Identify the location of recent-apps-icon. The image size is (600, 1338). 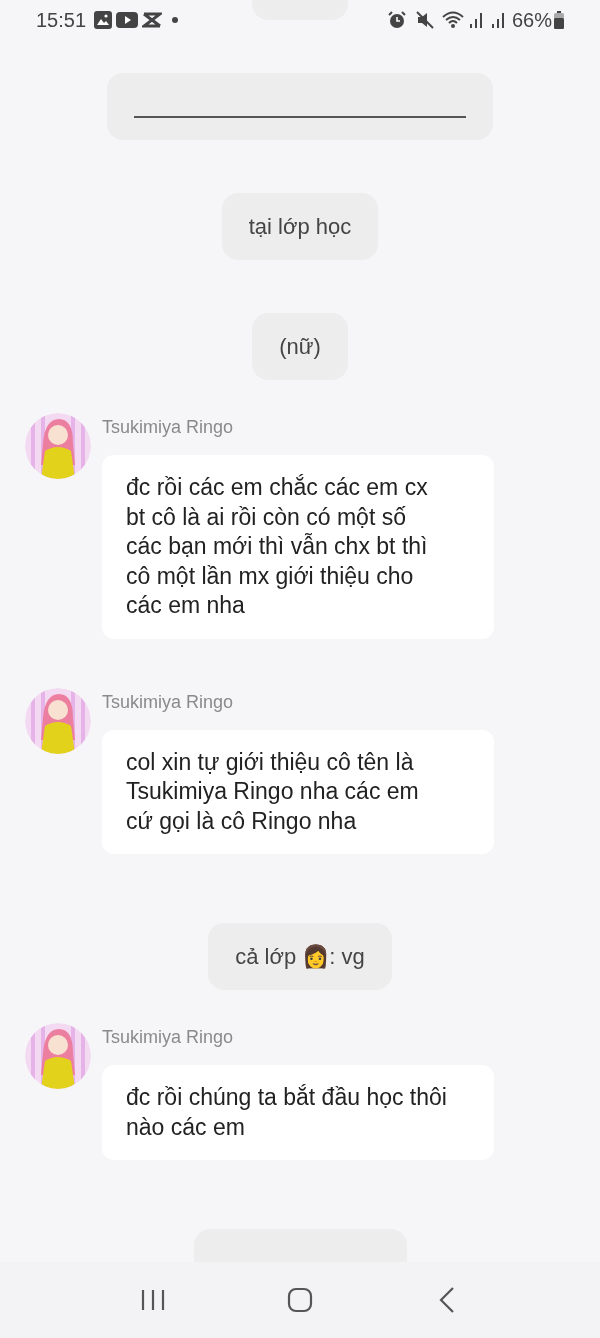
(153, 1300).